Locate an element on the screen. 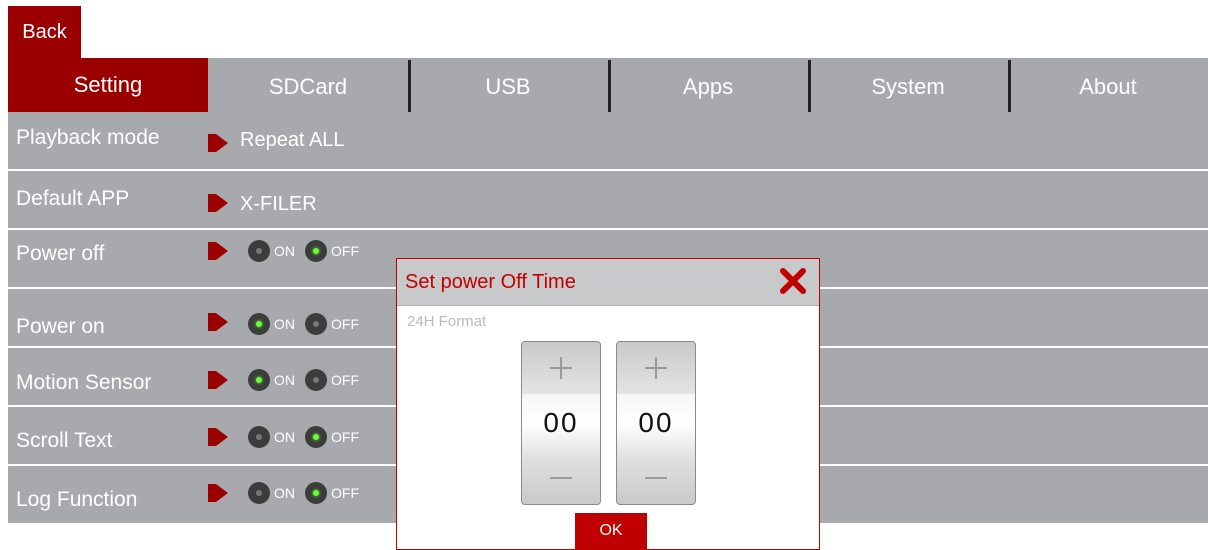 The image size is (1208, 550). power-on-off-option: OFF is located at coordinates (332, 324).